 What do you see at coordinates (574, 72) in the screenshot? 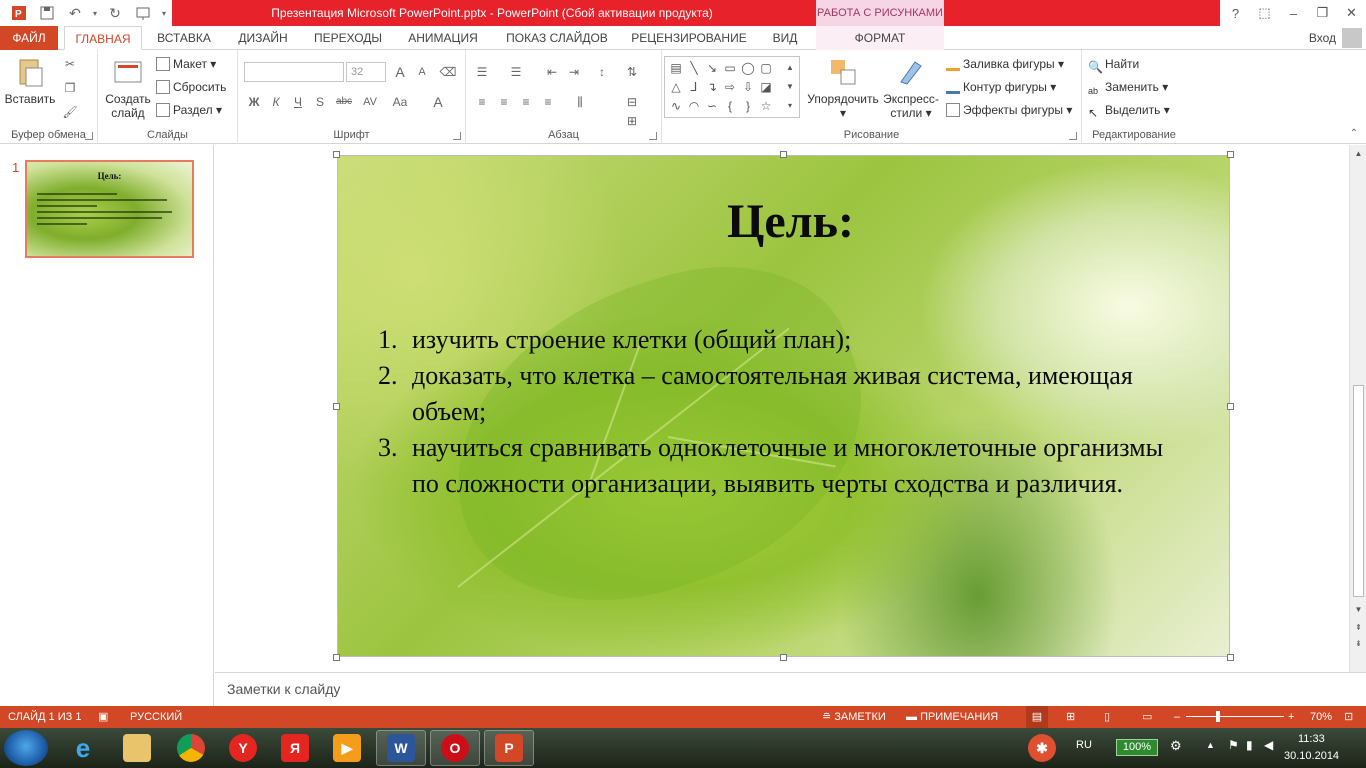
I see `increase-indent-icon: ⇥` at bounding box center [574, 72].